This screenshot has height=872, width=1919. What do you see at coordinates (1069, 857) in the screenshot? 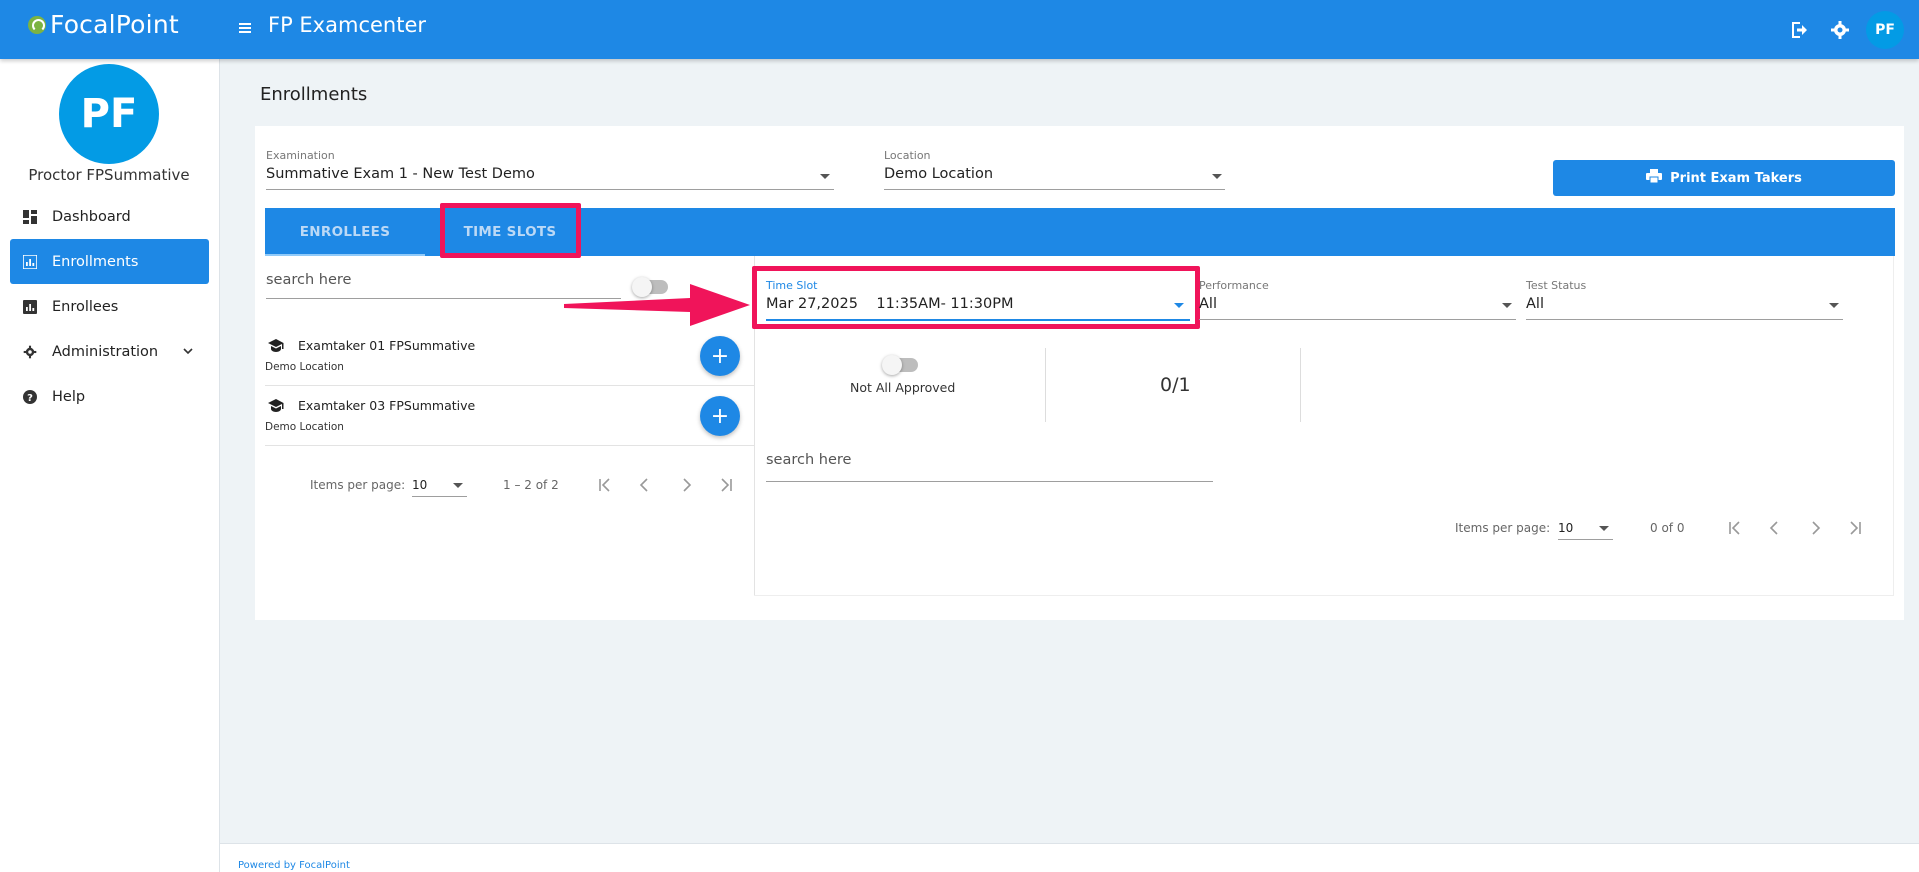
I see `footer: Powered by FocalPoint` at bounding box center [1069, 857].